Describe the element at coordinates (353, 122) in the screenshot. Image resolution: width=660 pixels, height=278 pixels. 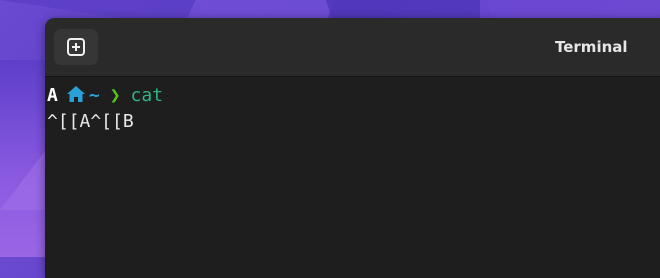
I see `output-line: ^[[A^[[B` at that location.